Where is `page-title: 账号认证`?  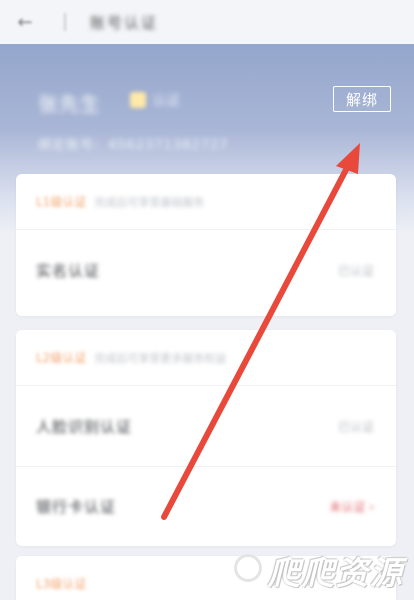 page-title: 账号认证 is located at coordinates (124, 22).